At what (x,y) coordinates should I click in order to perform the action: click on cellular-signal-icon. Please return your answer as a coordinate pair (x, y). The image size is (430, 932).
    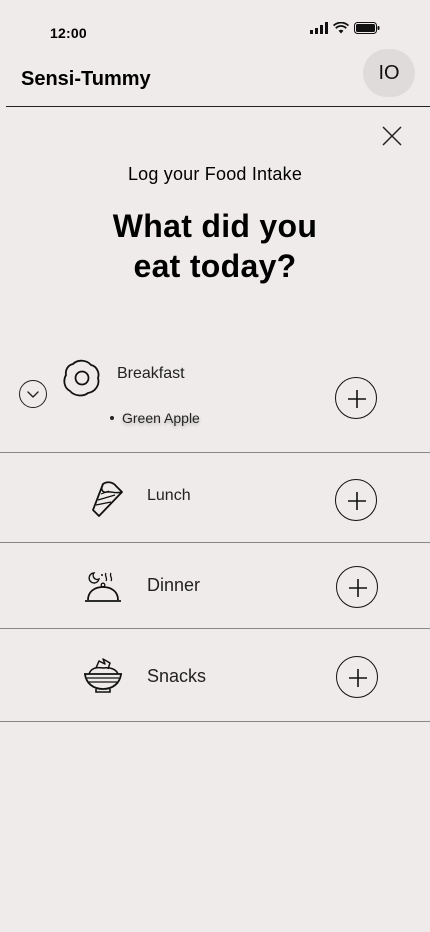
    Looking at the image, I should click on (319, 28).